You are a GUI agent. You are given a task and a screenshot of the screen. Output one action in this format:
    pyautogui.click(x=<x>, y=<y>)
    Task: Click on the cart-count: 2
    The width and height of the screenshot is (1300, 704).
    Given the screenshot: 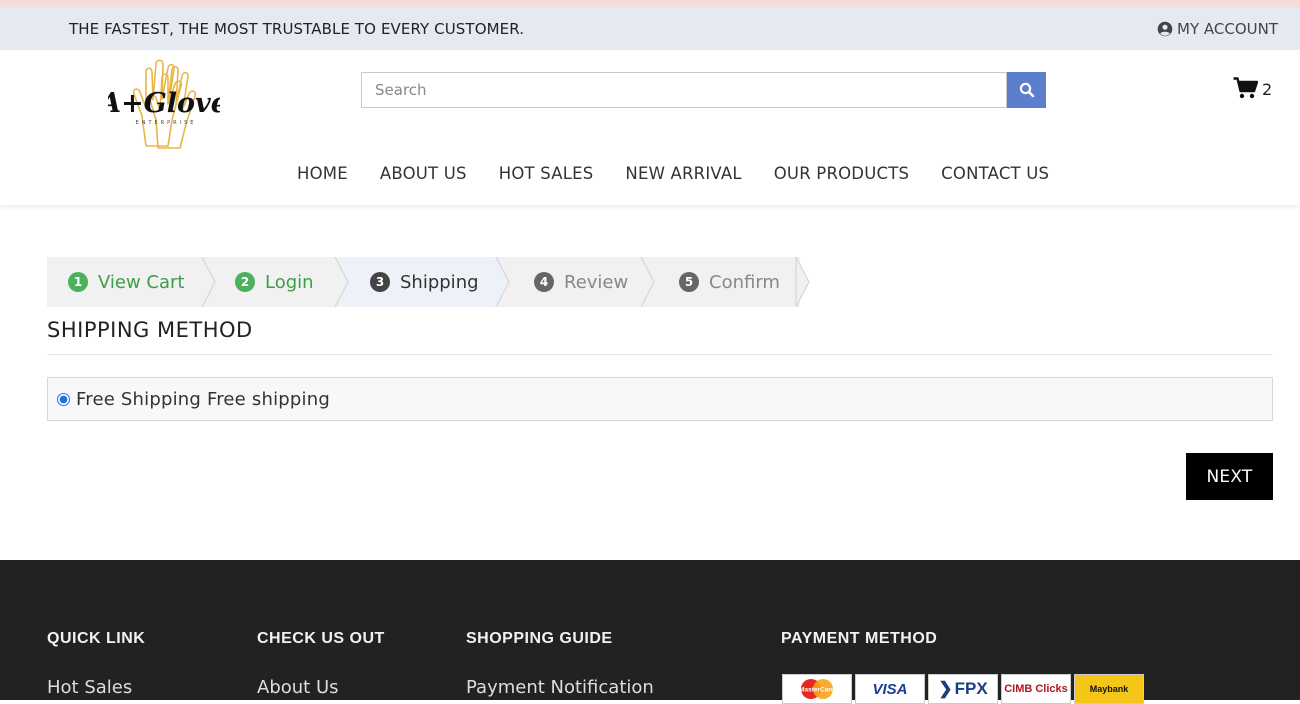 What is the action you would take?
    pyautogui.click(x=1267, y=89)
    